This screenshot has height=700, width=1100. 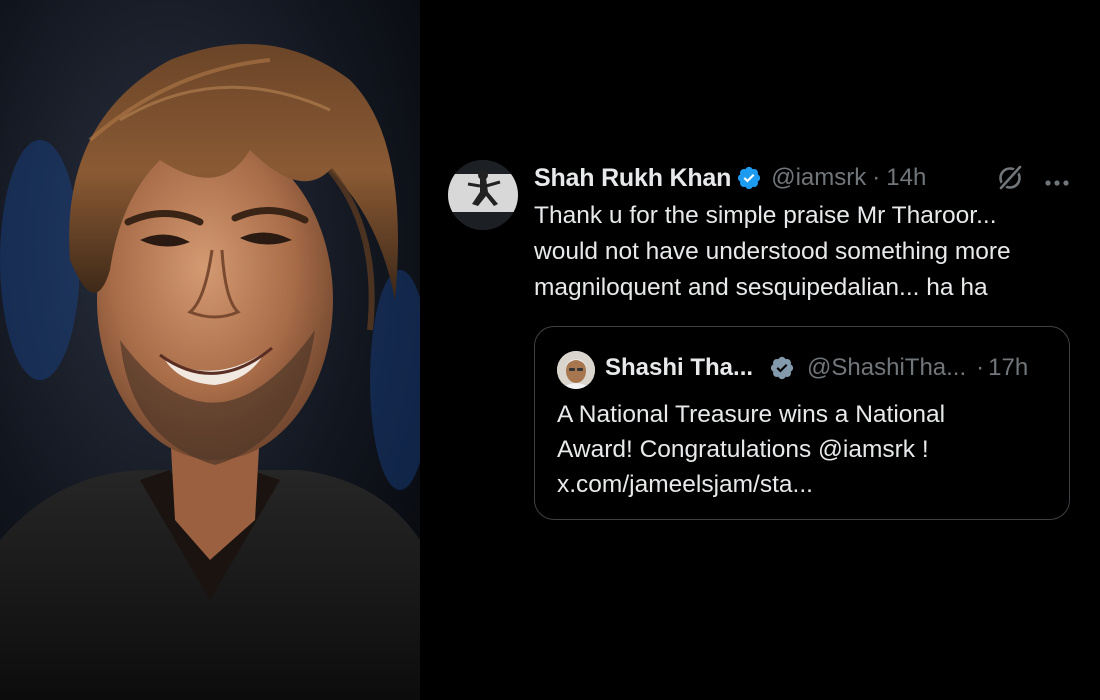 I want to click on quoted-author-avatar, so click(x=576, y=370).